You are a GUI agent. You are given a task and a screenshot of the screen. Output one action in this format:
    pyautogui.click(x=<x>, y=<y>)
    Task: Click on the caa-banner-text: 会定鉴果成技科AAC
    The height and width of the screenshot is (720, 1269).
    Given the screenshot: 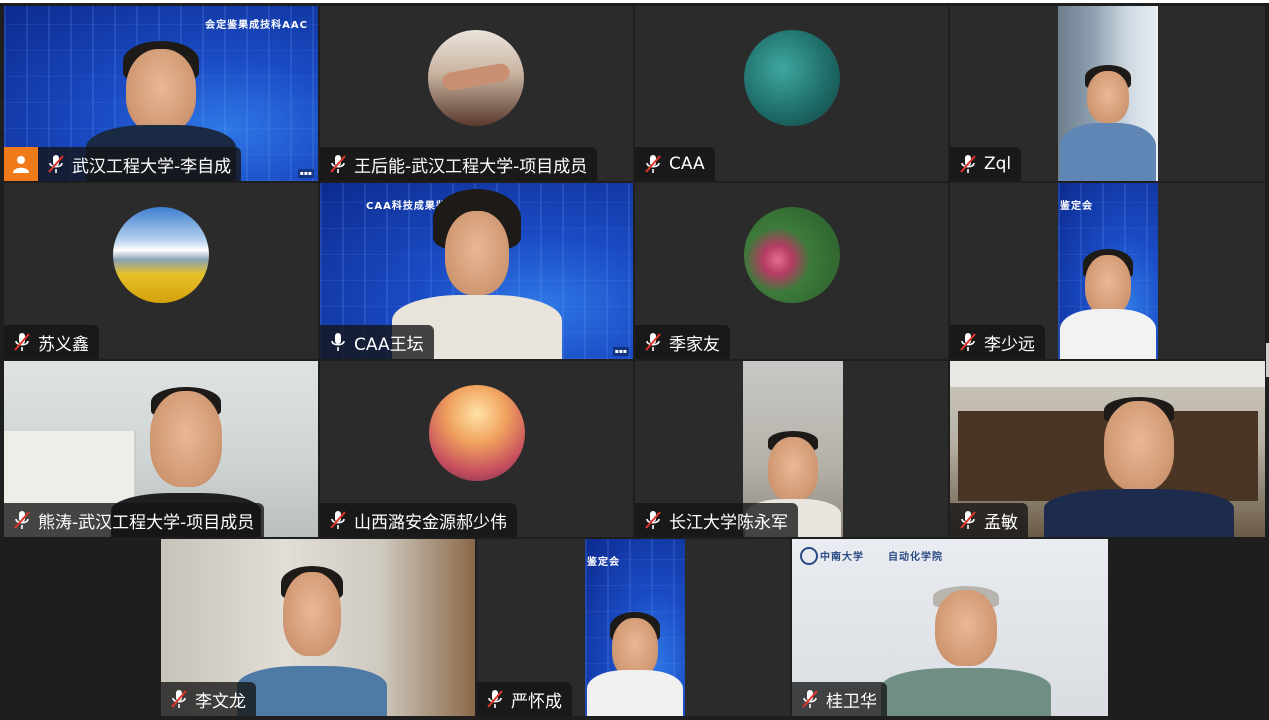 What is the action you would take?
    pyautogui.click(x=256, y=25)
    